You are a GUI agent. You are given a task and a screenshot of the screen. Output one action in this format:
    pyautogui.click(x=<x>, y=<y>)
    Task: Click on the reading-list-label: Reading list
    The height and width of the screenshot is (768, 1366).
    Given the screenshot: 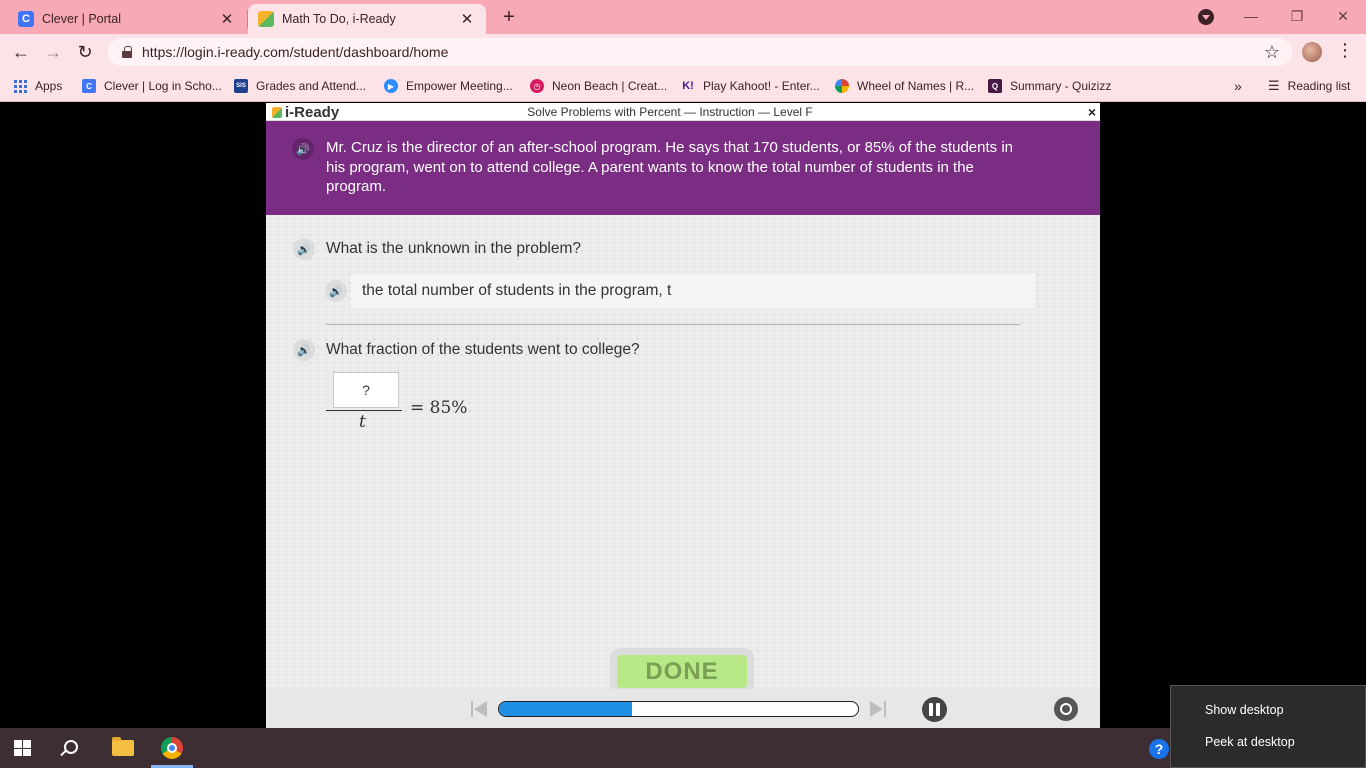 What is the action you would take?
    pyautogui.click(x=1319, y=86)
    